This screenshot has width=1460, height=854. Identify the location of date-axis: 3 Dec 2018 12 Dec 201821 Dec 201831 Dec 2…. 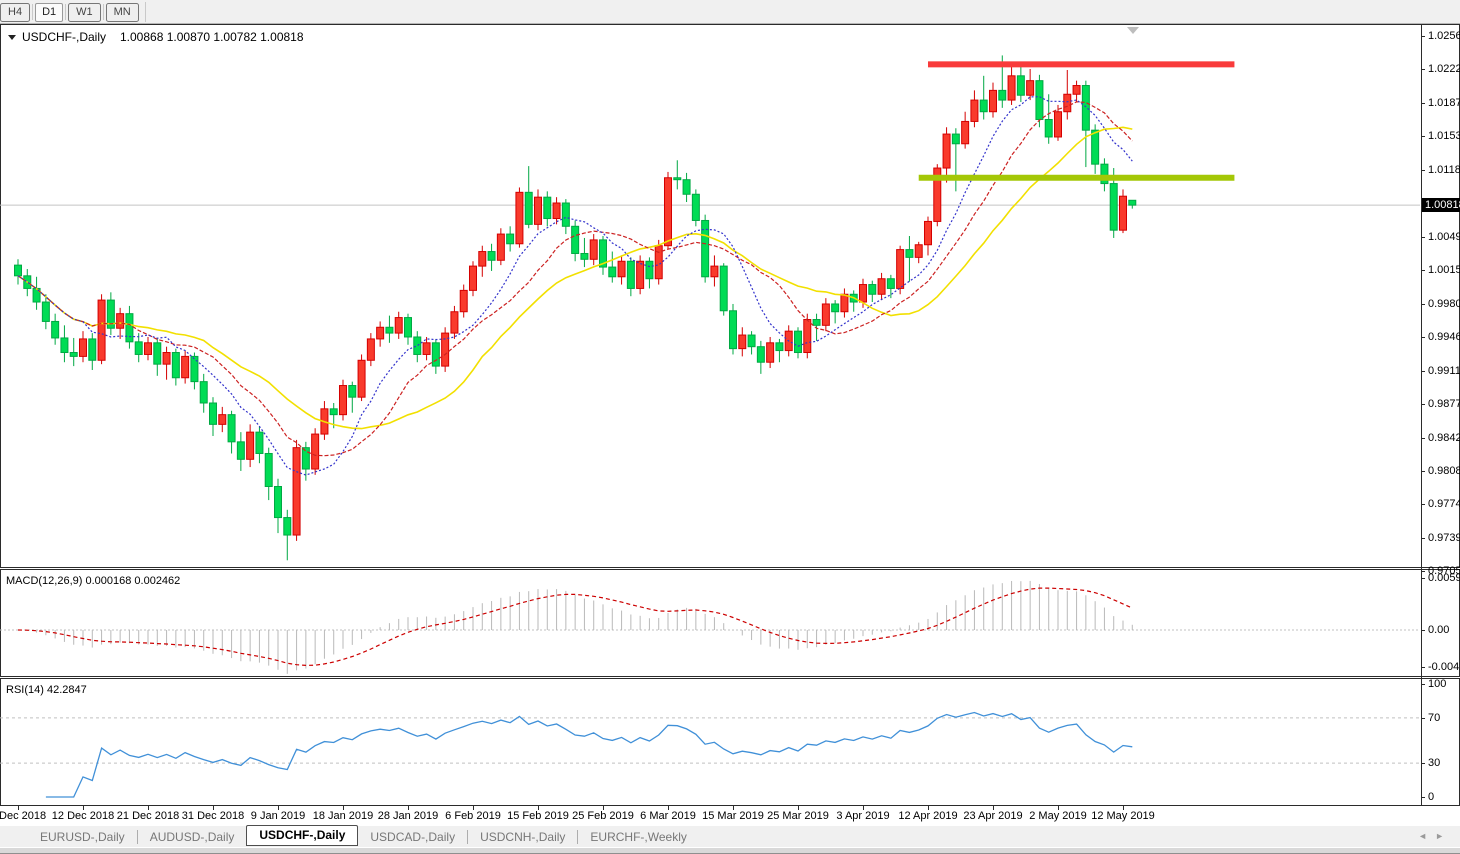
(730, 816).